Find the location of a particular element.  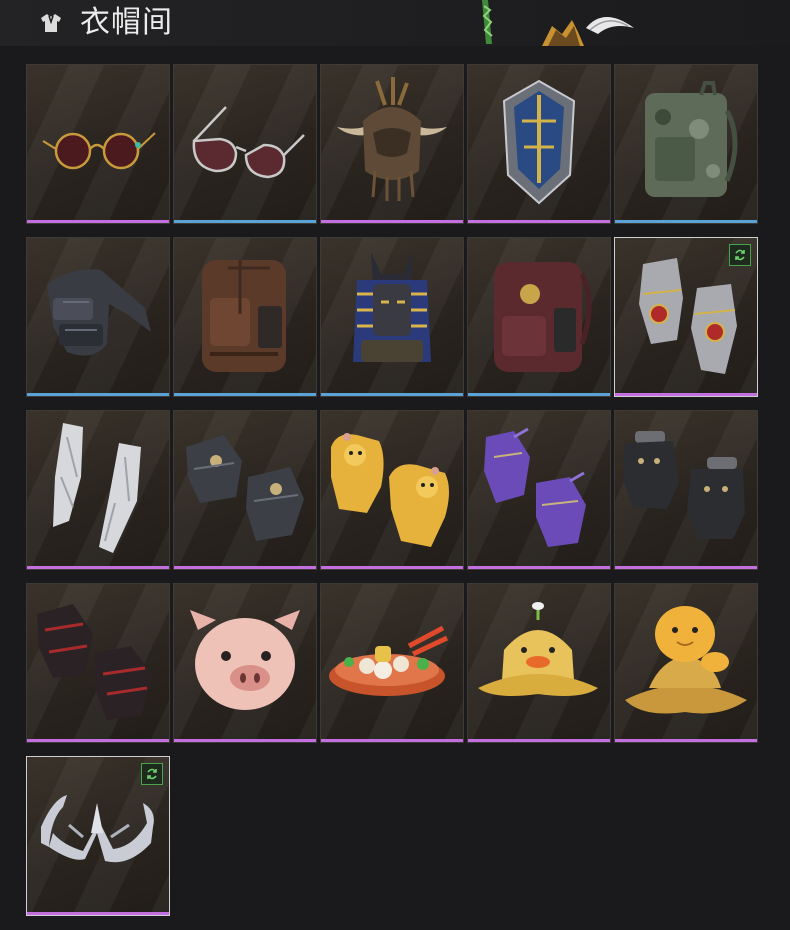

item-card-pig-mask is located at coordinates (245, 663).